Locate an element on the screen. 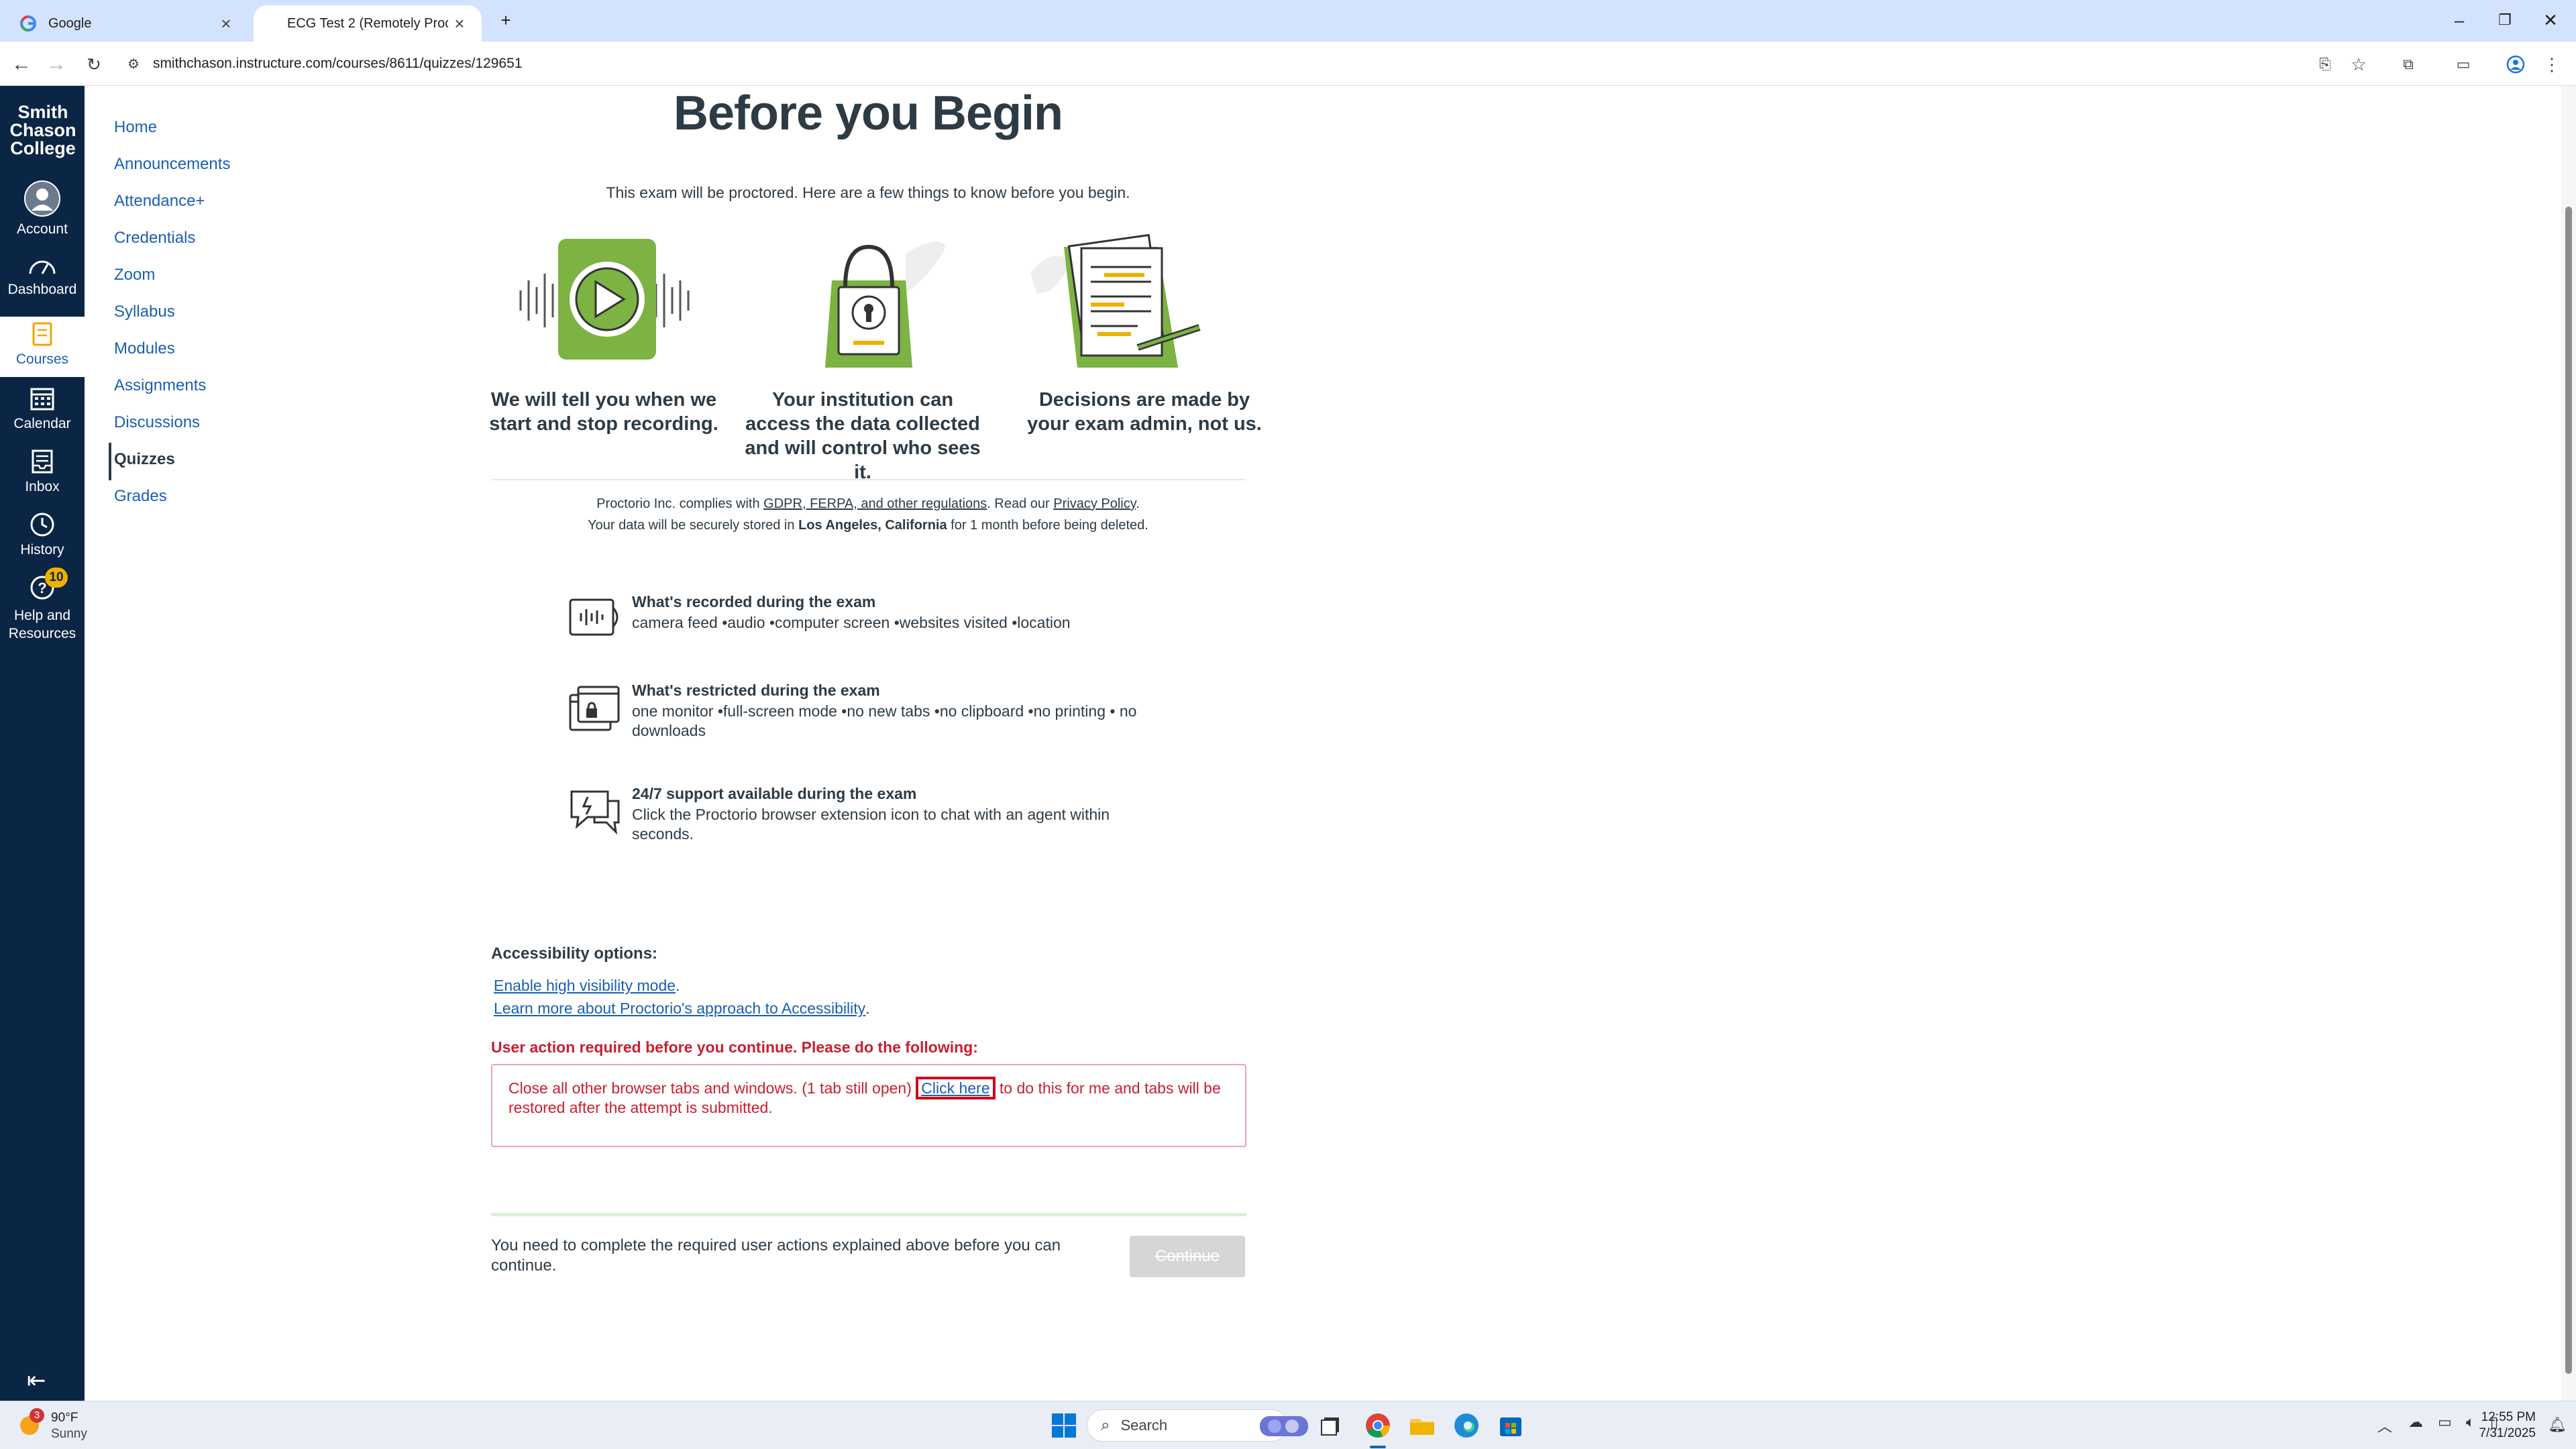 This screenshot has height=1449, width=2576. global-nav-history: History is located at coordinates (42, 532).